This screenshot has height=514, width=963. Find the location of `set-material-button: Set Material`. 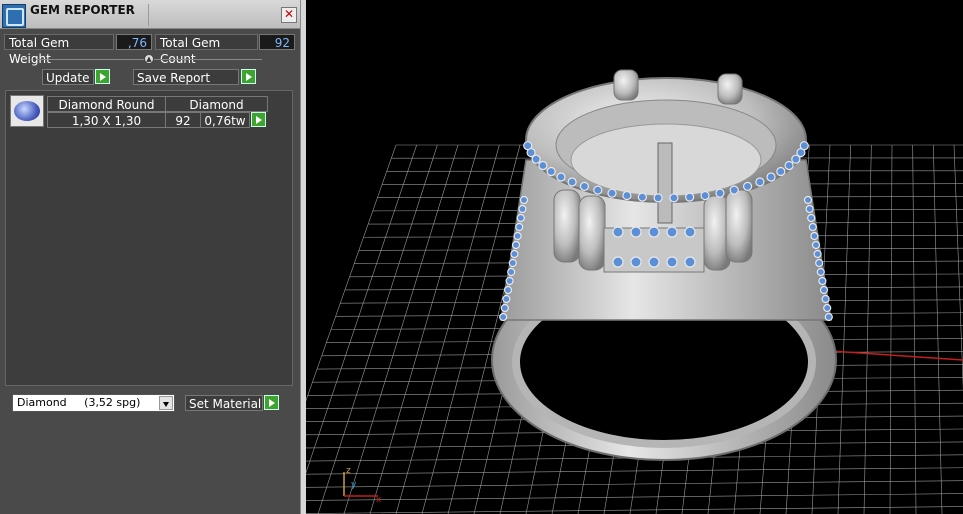

set-material-button: Set Material is located at coordinates (224, 403).